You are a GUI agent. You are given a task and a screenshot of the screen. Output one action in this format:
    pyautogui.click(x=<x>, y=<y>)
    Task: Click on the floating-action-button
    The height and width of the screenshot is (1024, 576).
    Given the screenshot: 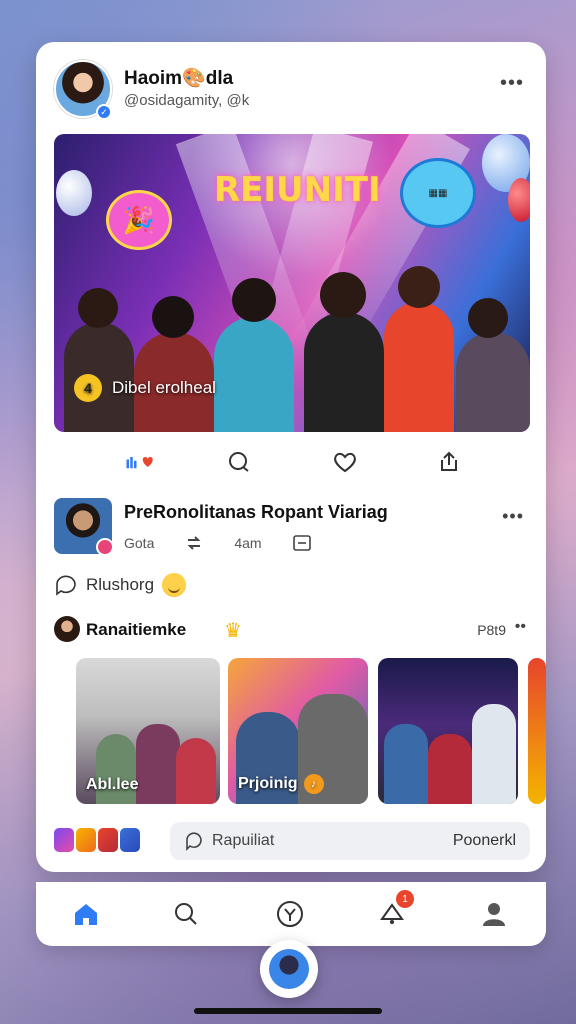 What is the action you would take?
    pyautogui.click(x=289, y=969)
    